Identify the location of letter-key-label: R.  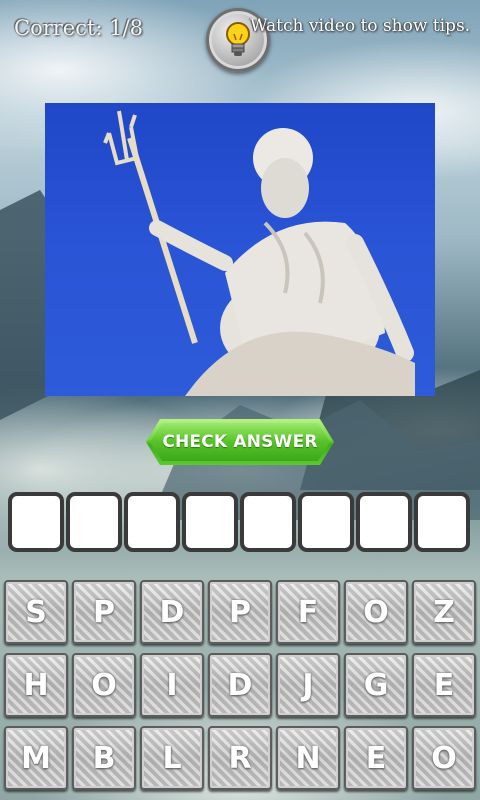
(240, 758).